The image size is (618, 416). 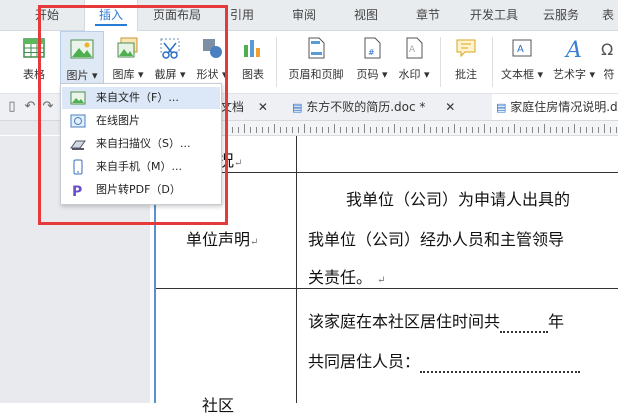 I want to click on textbox-label: 文本框 ▾, so click(x=522, y=74).